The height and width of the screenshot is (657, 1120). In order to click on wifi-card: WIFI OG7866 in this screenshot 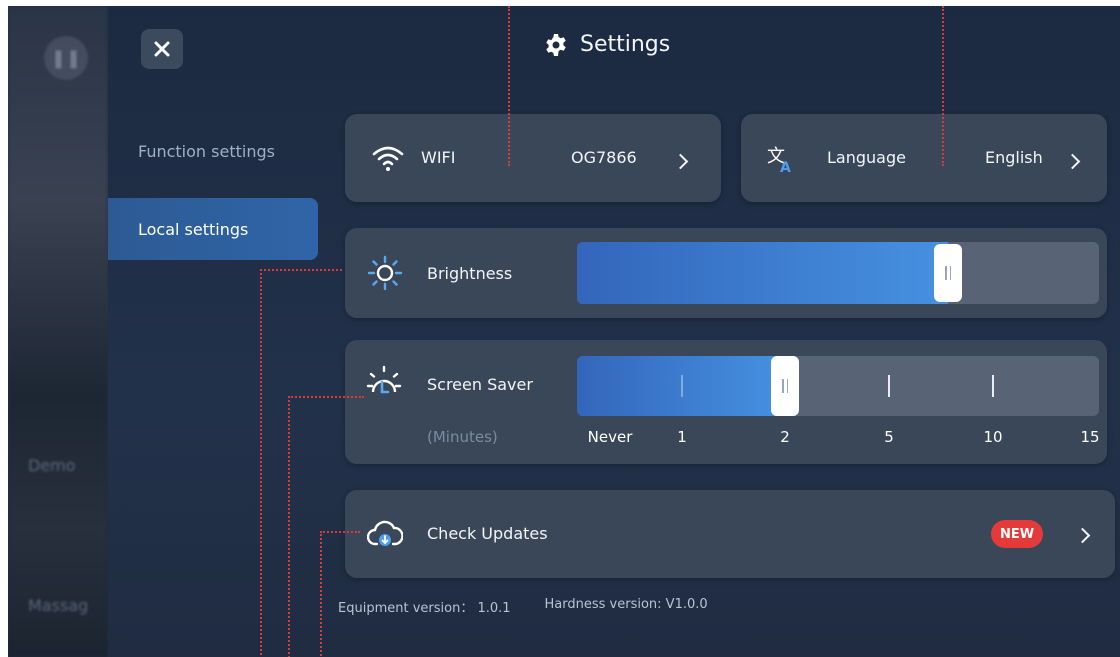, I will do `click(533, 158)`.